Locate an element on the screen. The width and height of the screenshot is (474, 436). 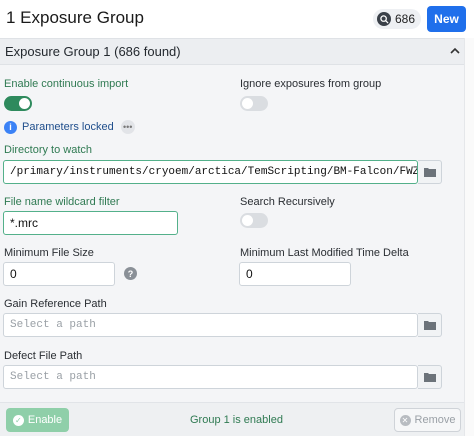
panel-title: Exposure Group 1 (686 found) is located at coordinates (93, 51).